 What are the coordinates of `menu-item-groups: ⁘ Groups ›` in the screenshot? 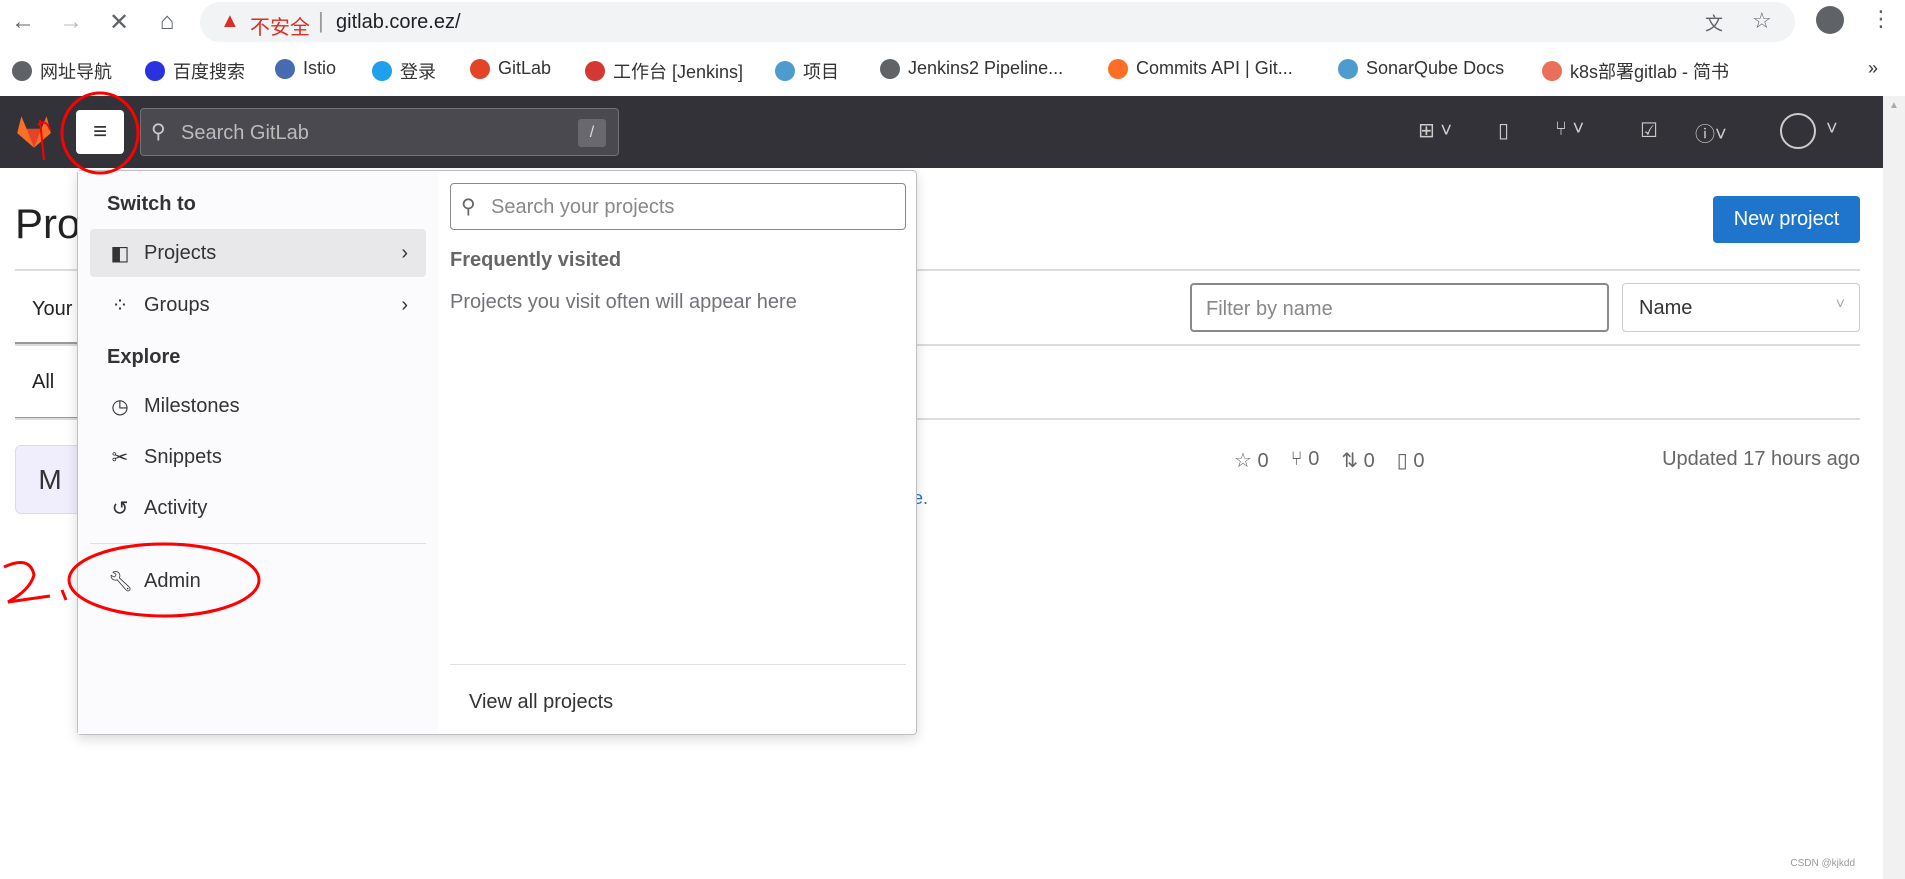 It's located at (258, 305).